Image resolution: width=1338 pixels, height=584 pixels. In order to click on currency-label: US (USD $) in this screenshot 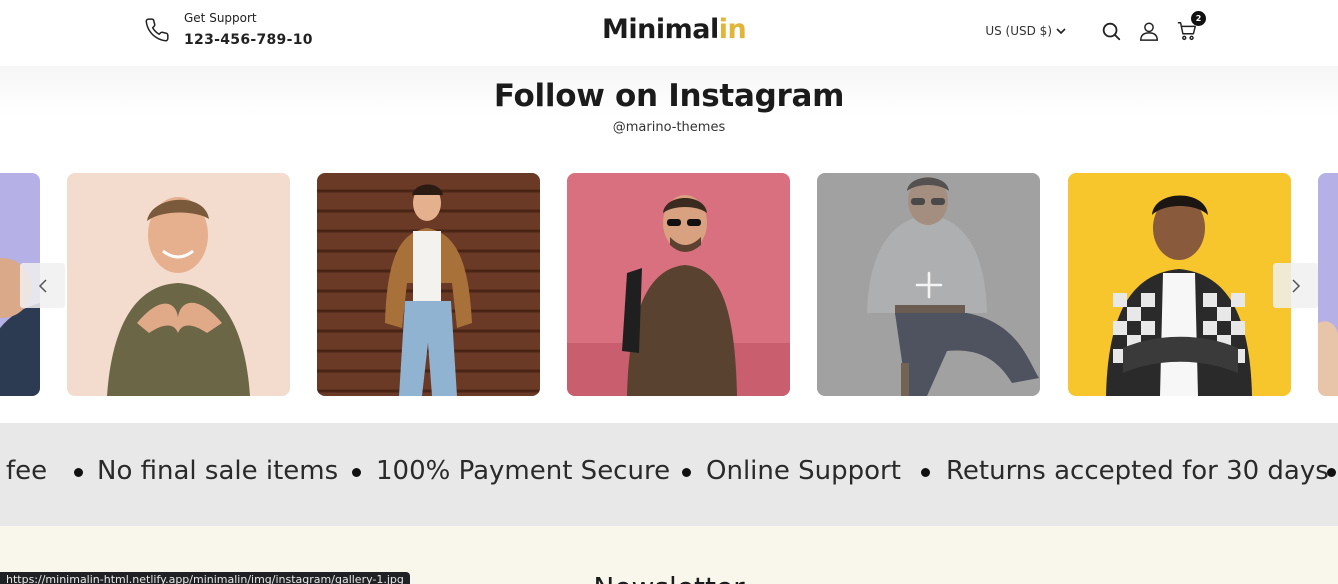, I will do `click(1018, 31)`.